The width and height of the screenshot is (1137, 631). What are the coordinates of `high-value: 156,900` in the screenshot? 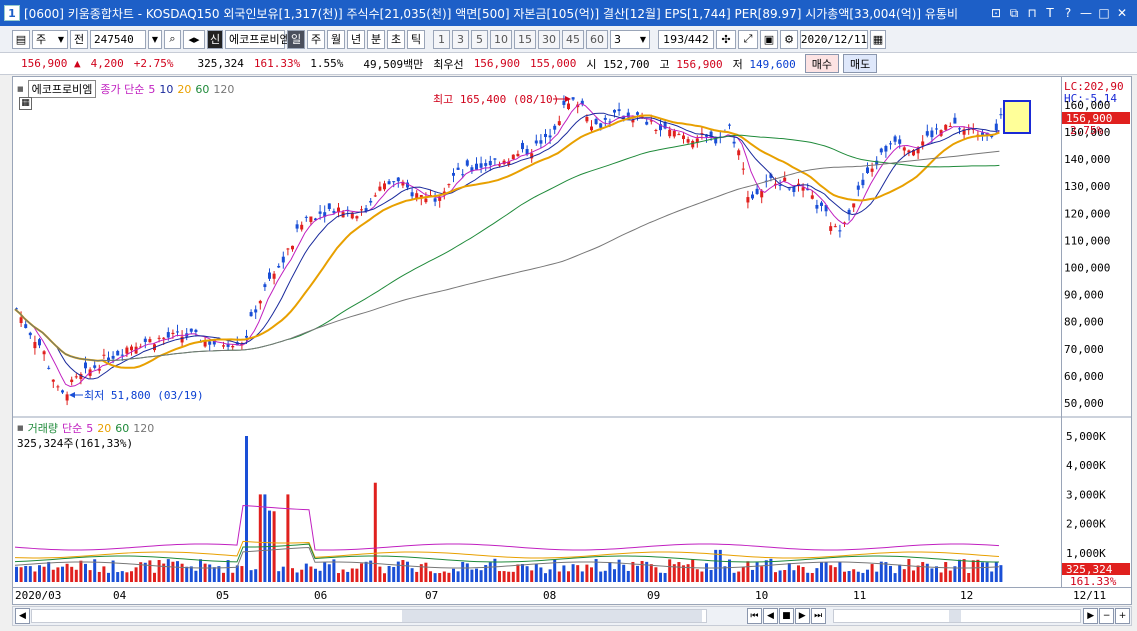 It's located at (699, 64).